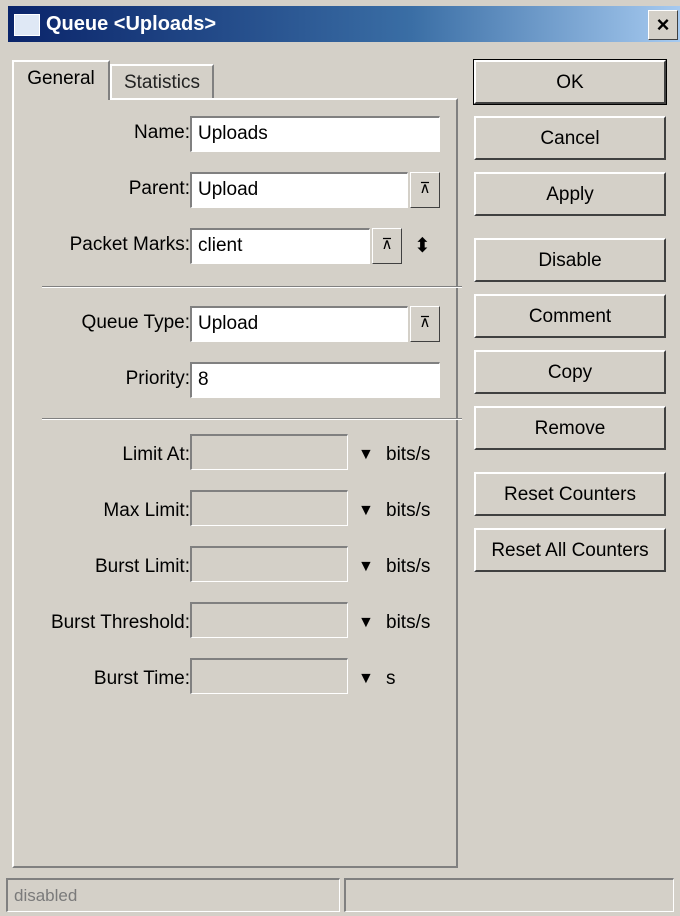 The height and width of the screenshot is (916, 680). I want to click on window-icon, so click(27, 25).